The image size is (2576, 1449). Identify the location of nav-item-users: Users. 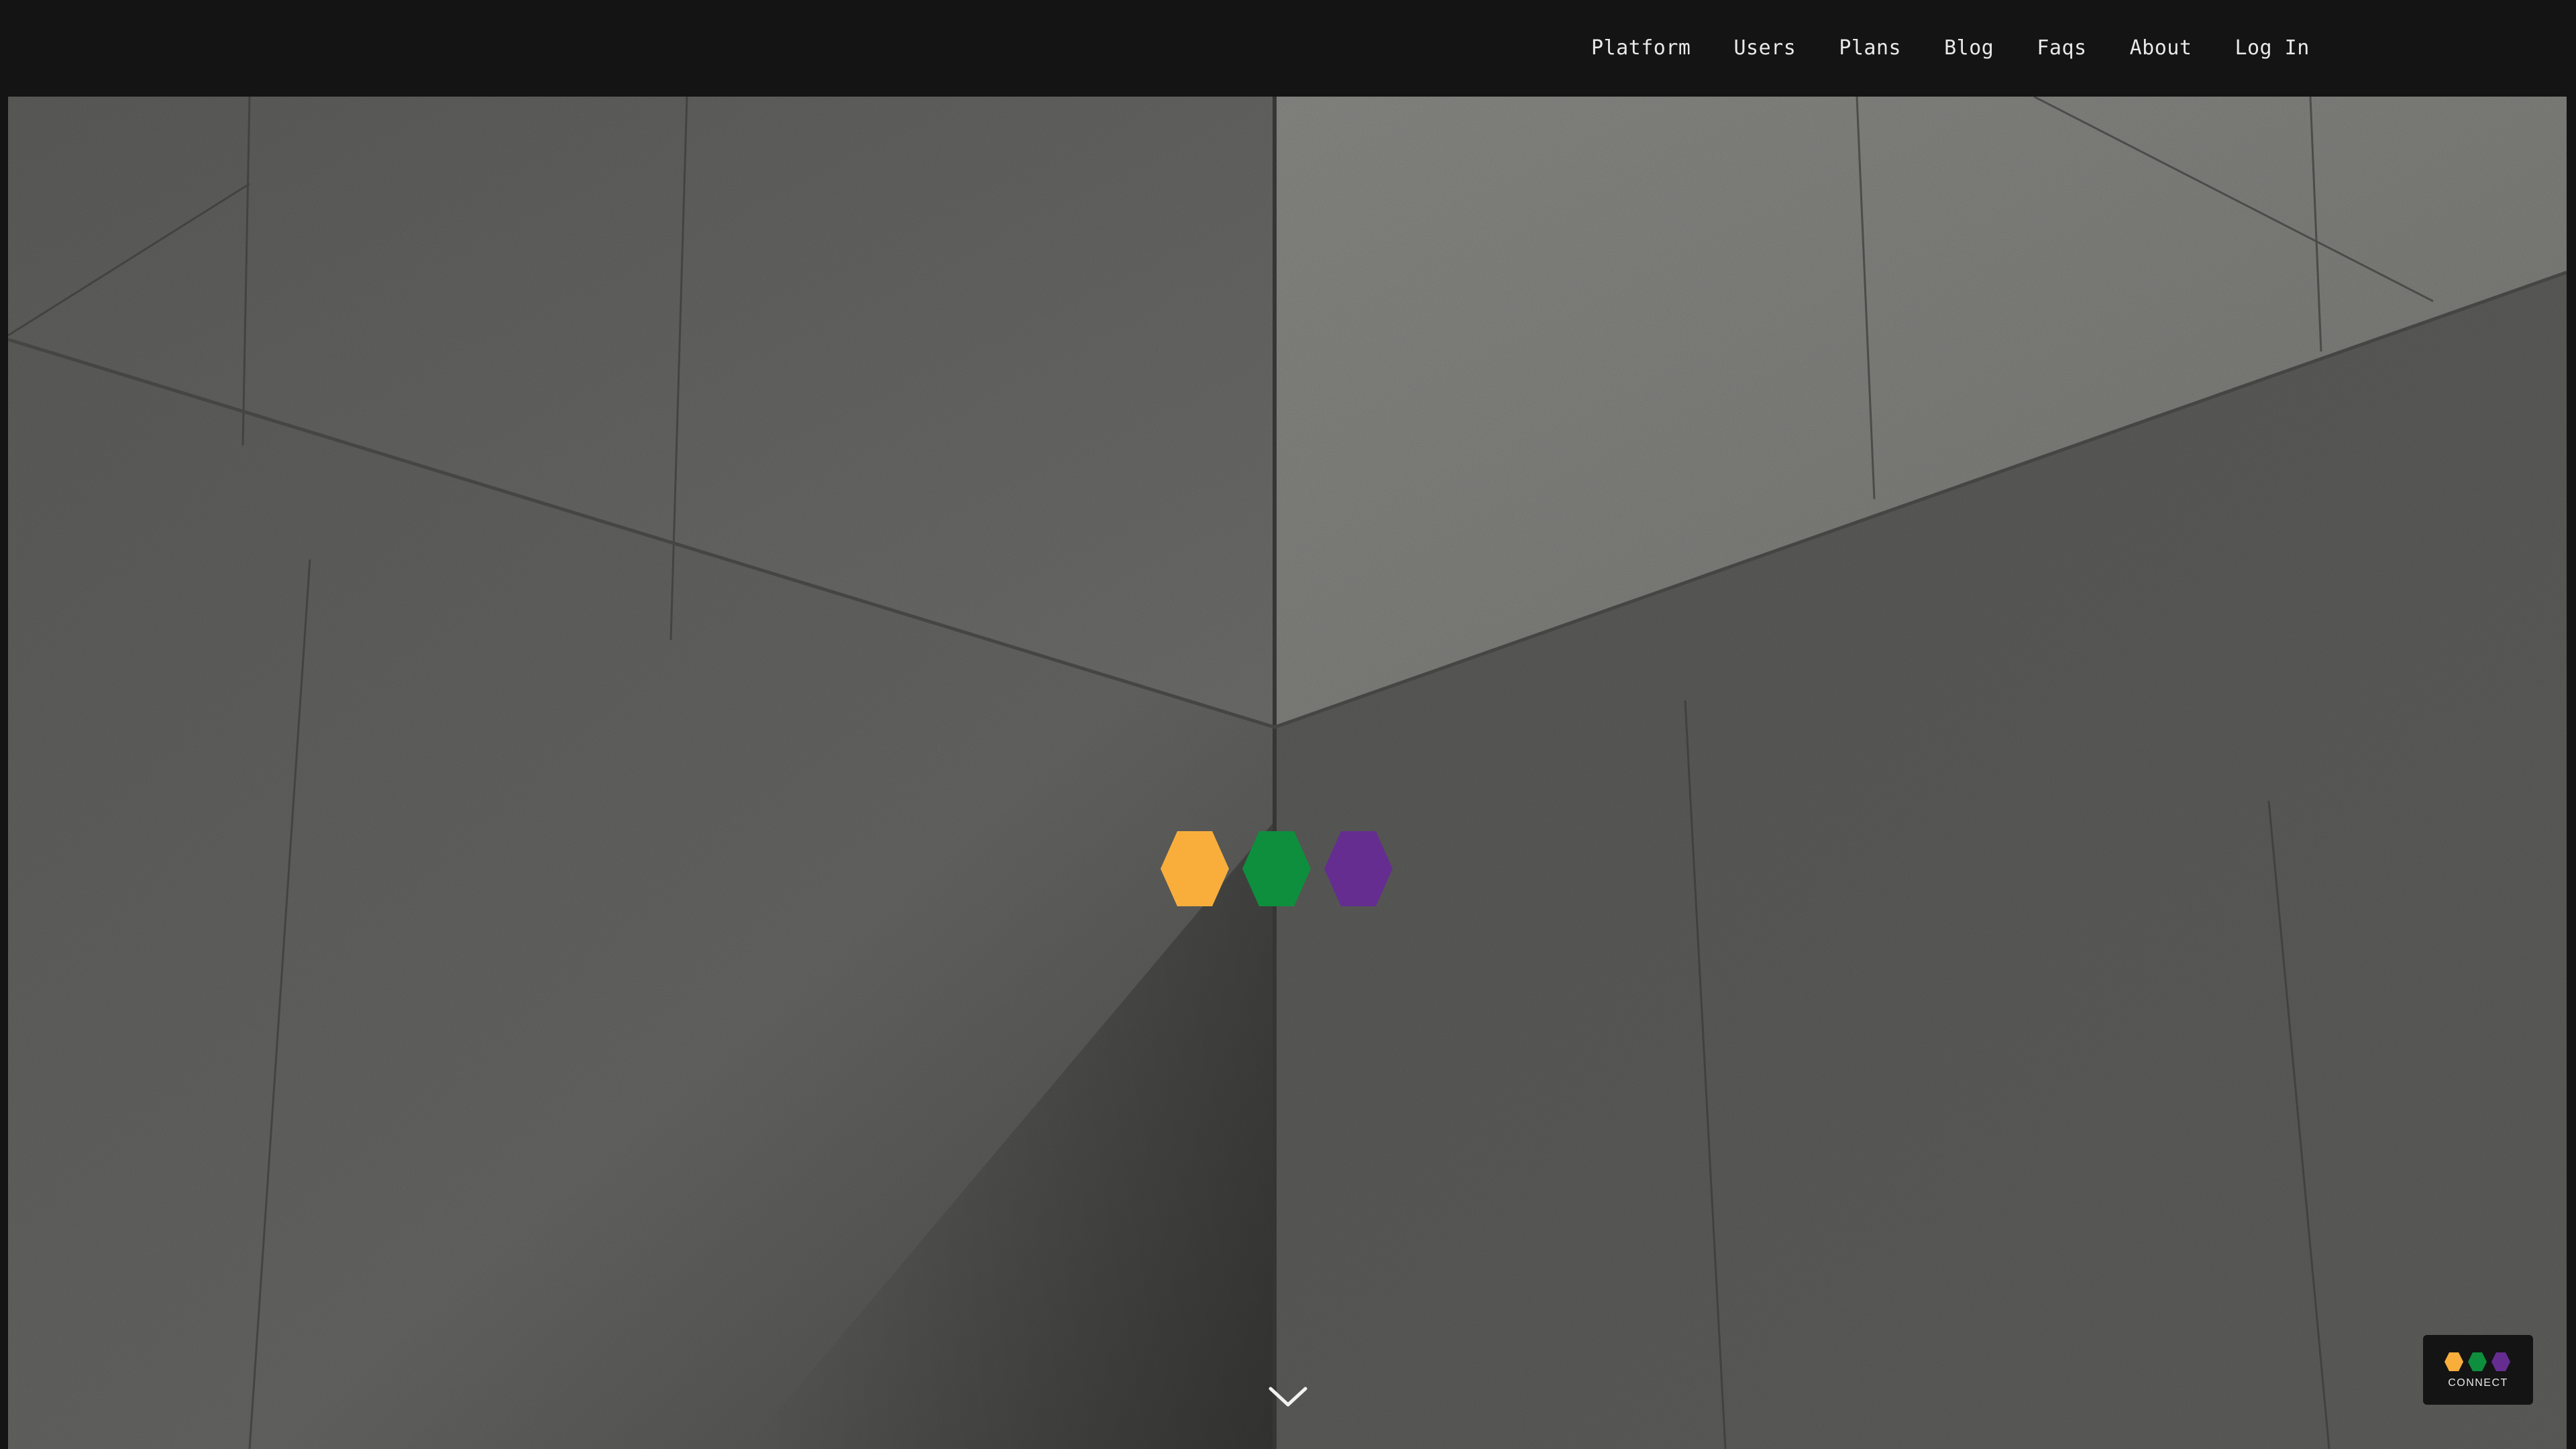
(1765, 48).